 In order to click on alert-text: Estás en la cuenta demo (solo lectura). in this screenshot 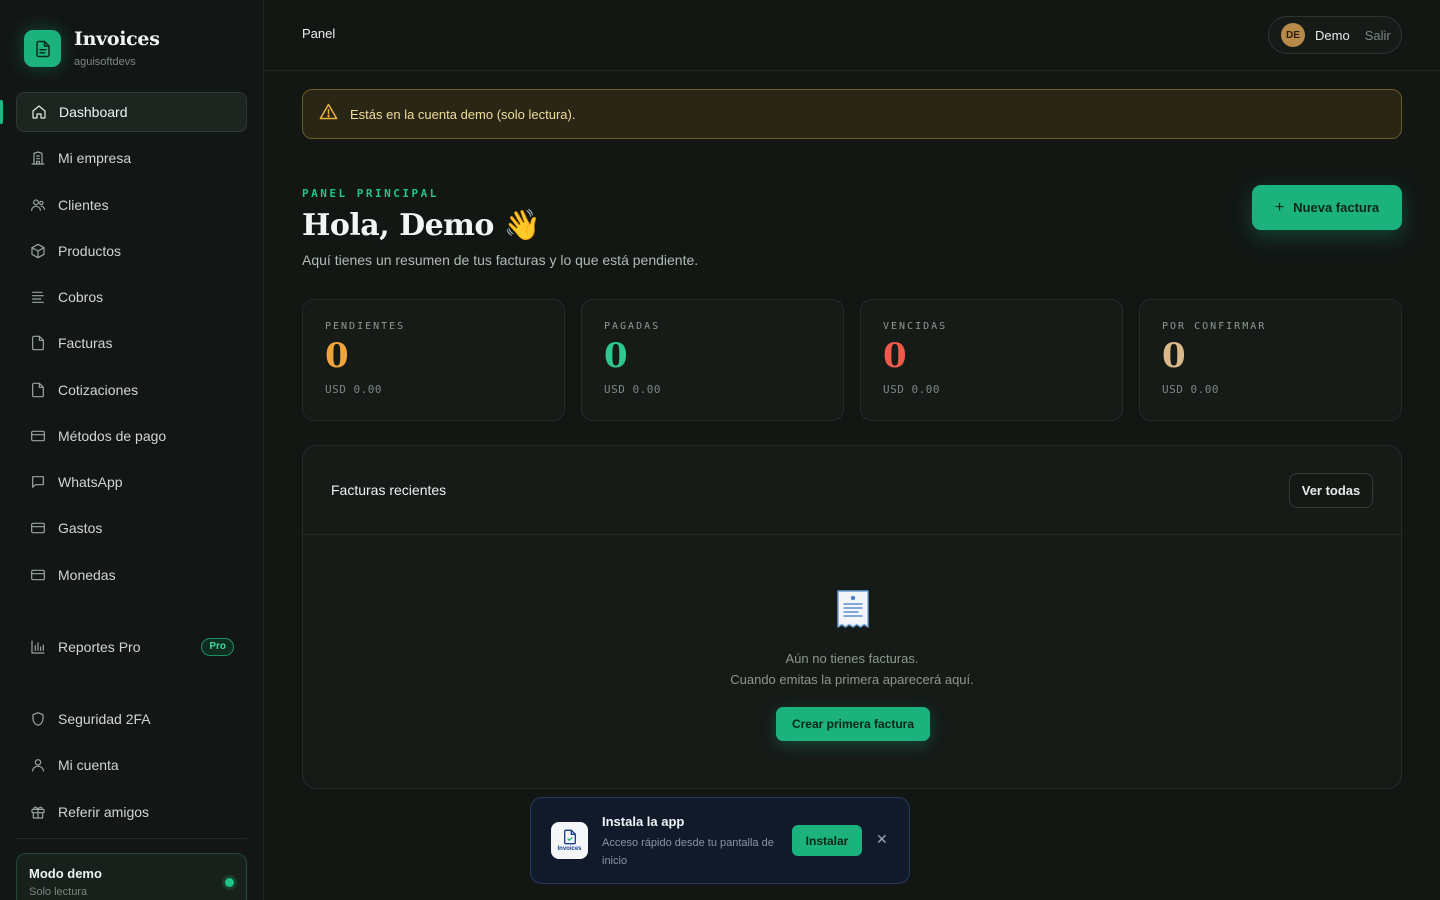, I will do `click(463, 114)`.